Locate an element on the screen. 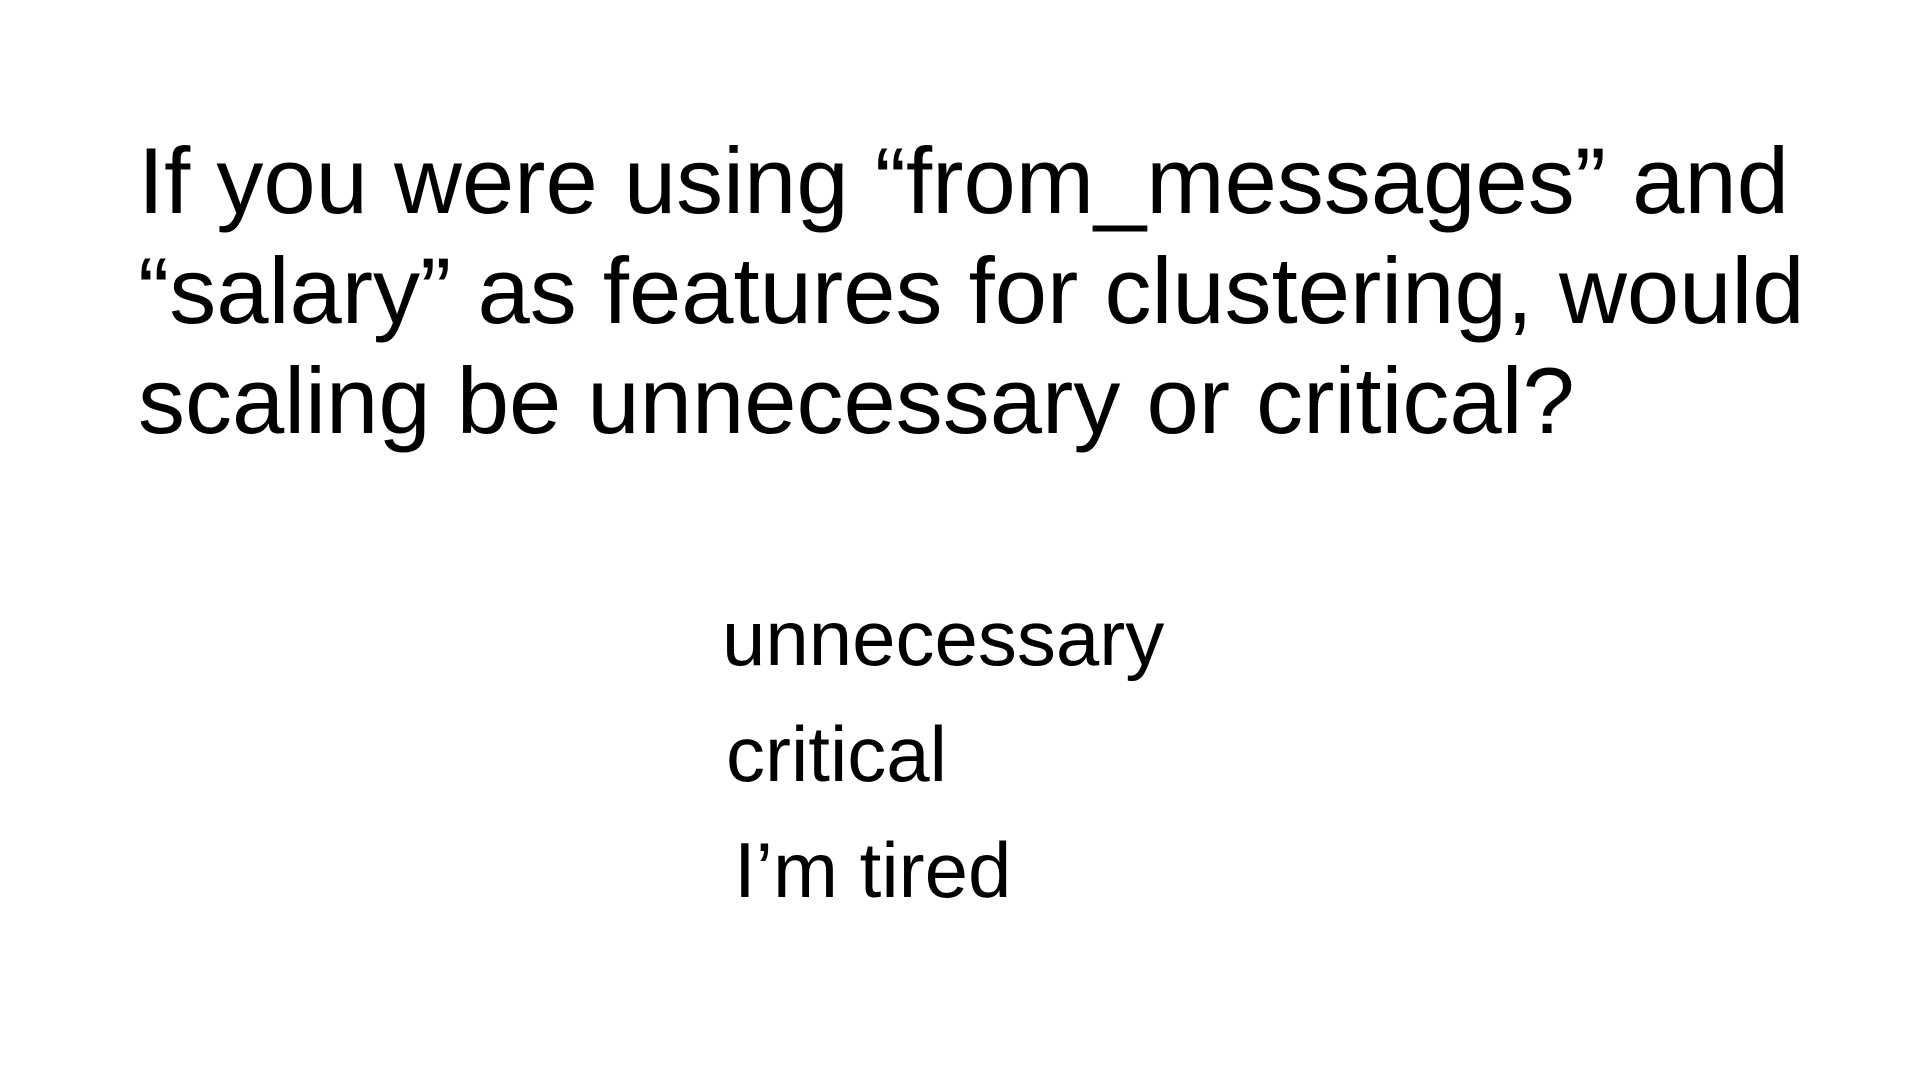 The image size is (1920, 1080). option-critical: critical is located at coordinates (837, 754).